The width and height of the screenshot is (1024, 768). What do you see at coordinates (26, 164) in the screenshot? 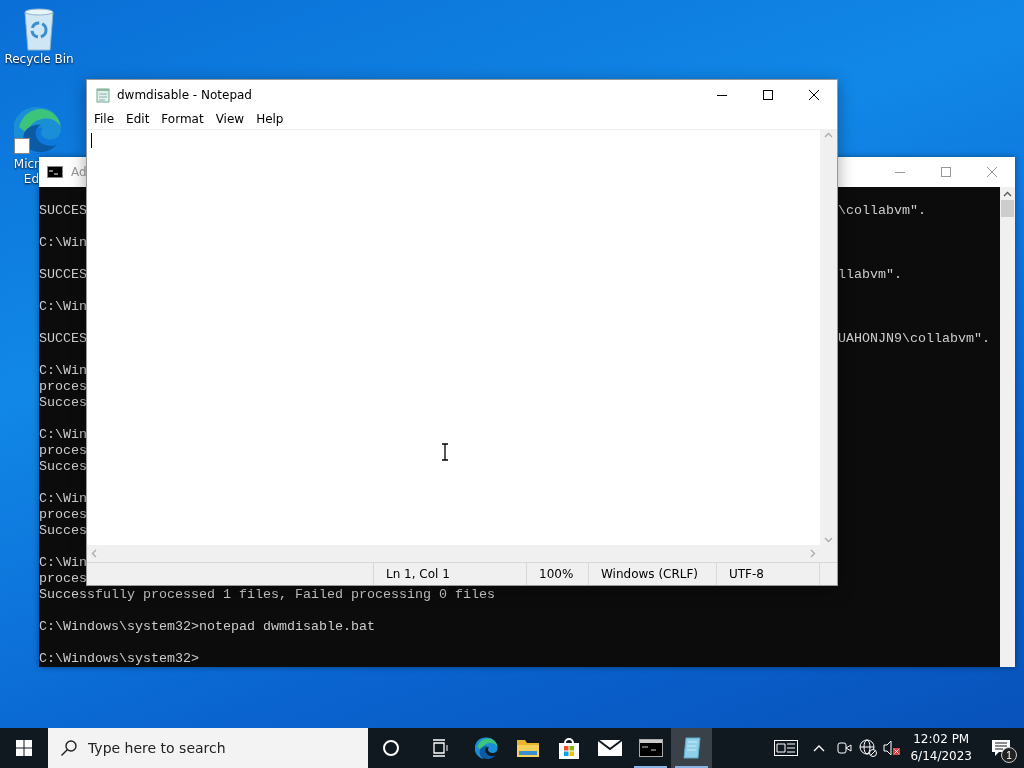
I see `desktop-icon-label: Micr` at bounding box center [26, 164].